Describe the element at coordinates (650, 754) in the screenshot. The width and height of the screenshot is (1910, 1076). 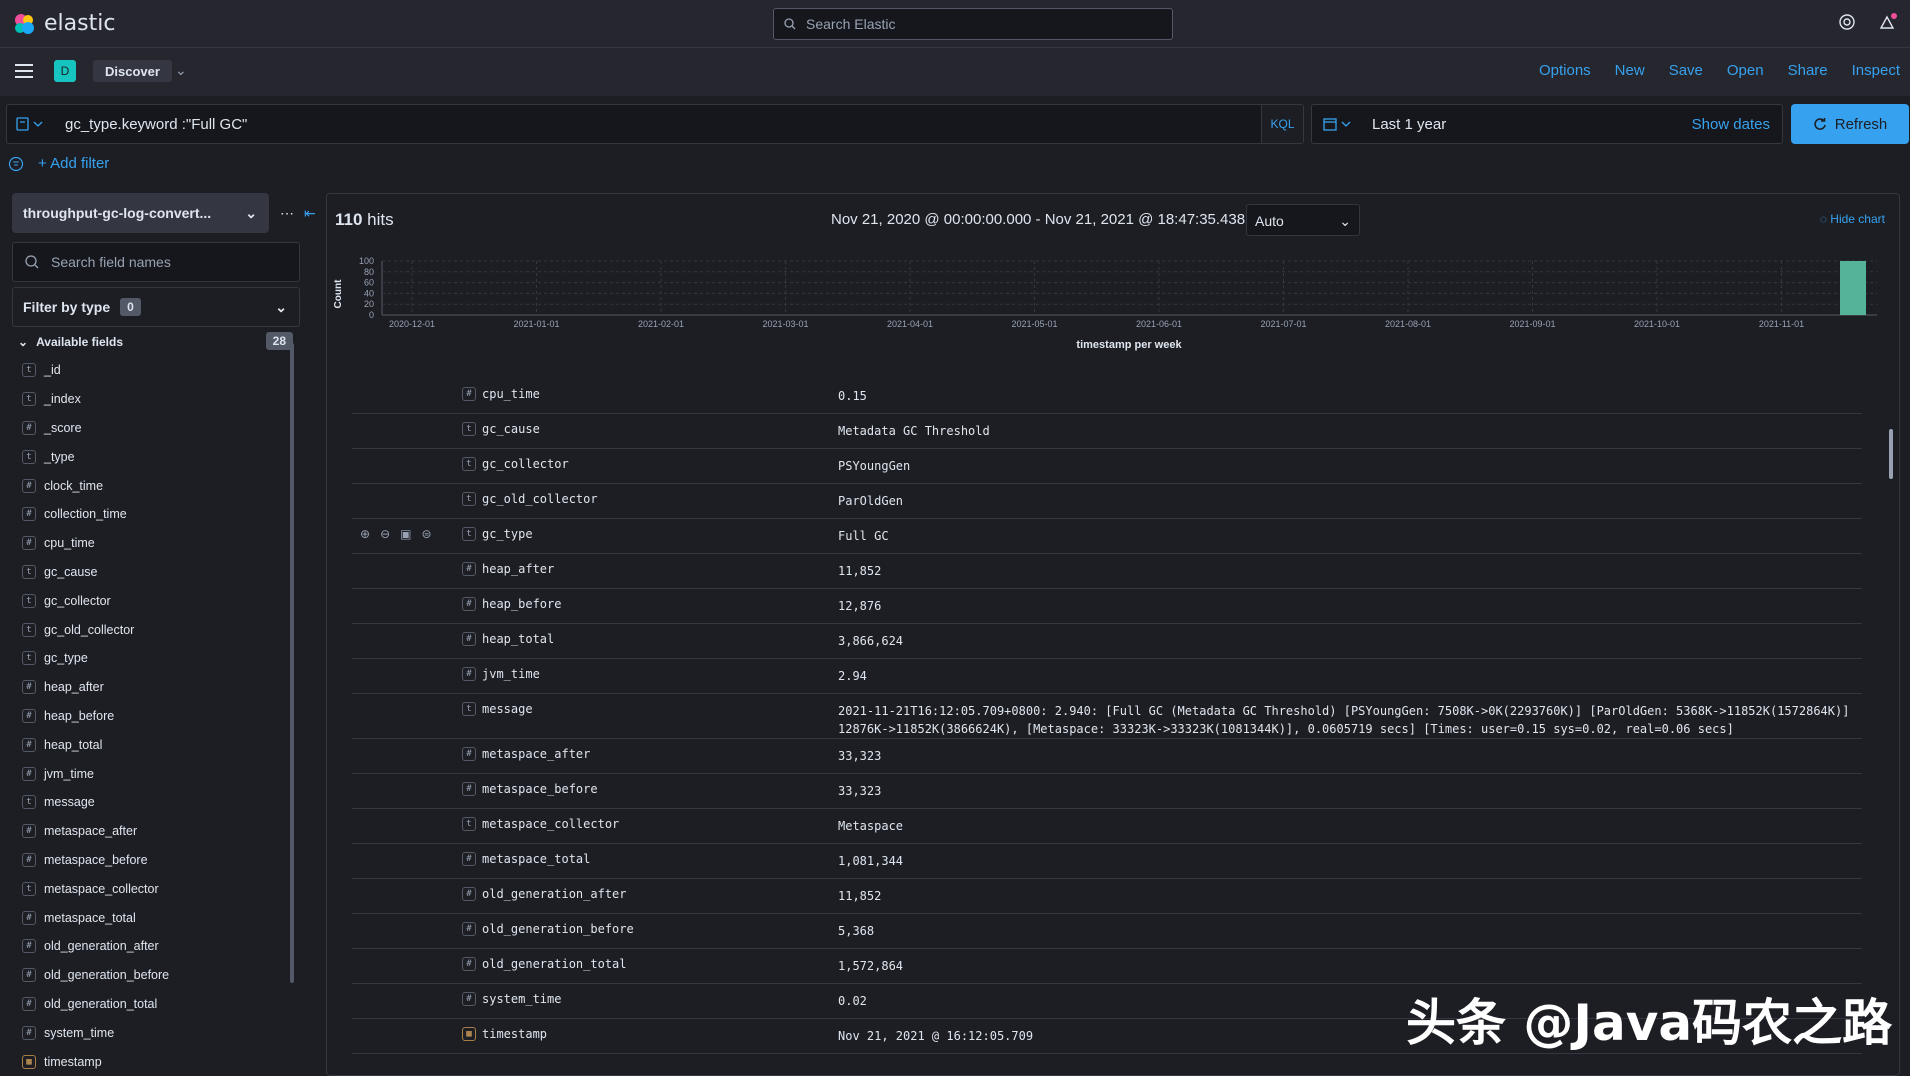
I see `doc-field: # metaspace_after` at that location.